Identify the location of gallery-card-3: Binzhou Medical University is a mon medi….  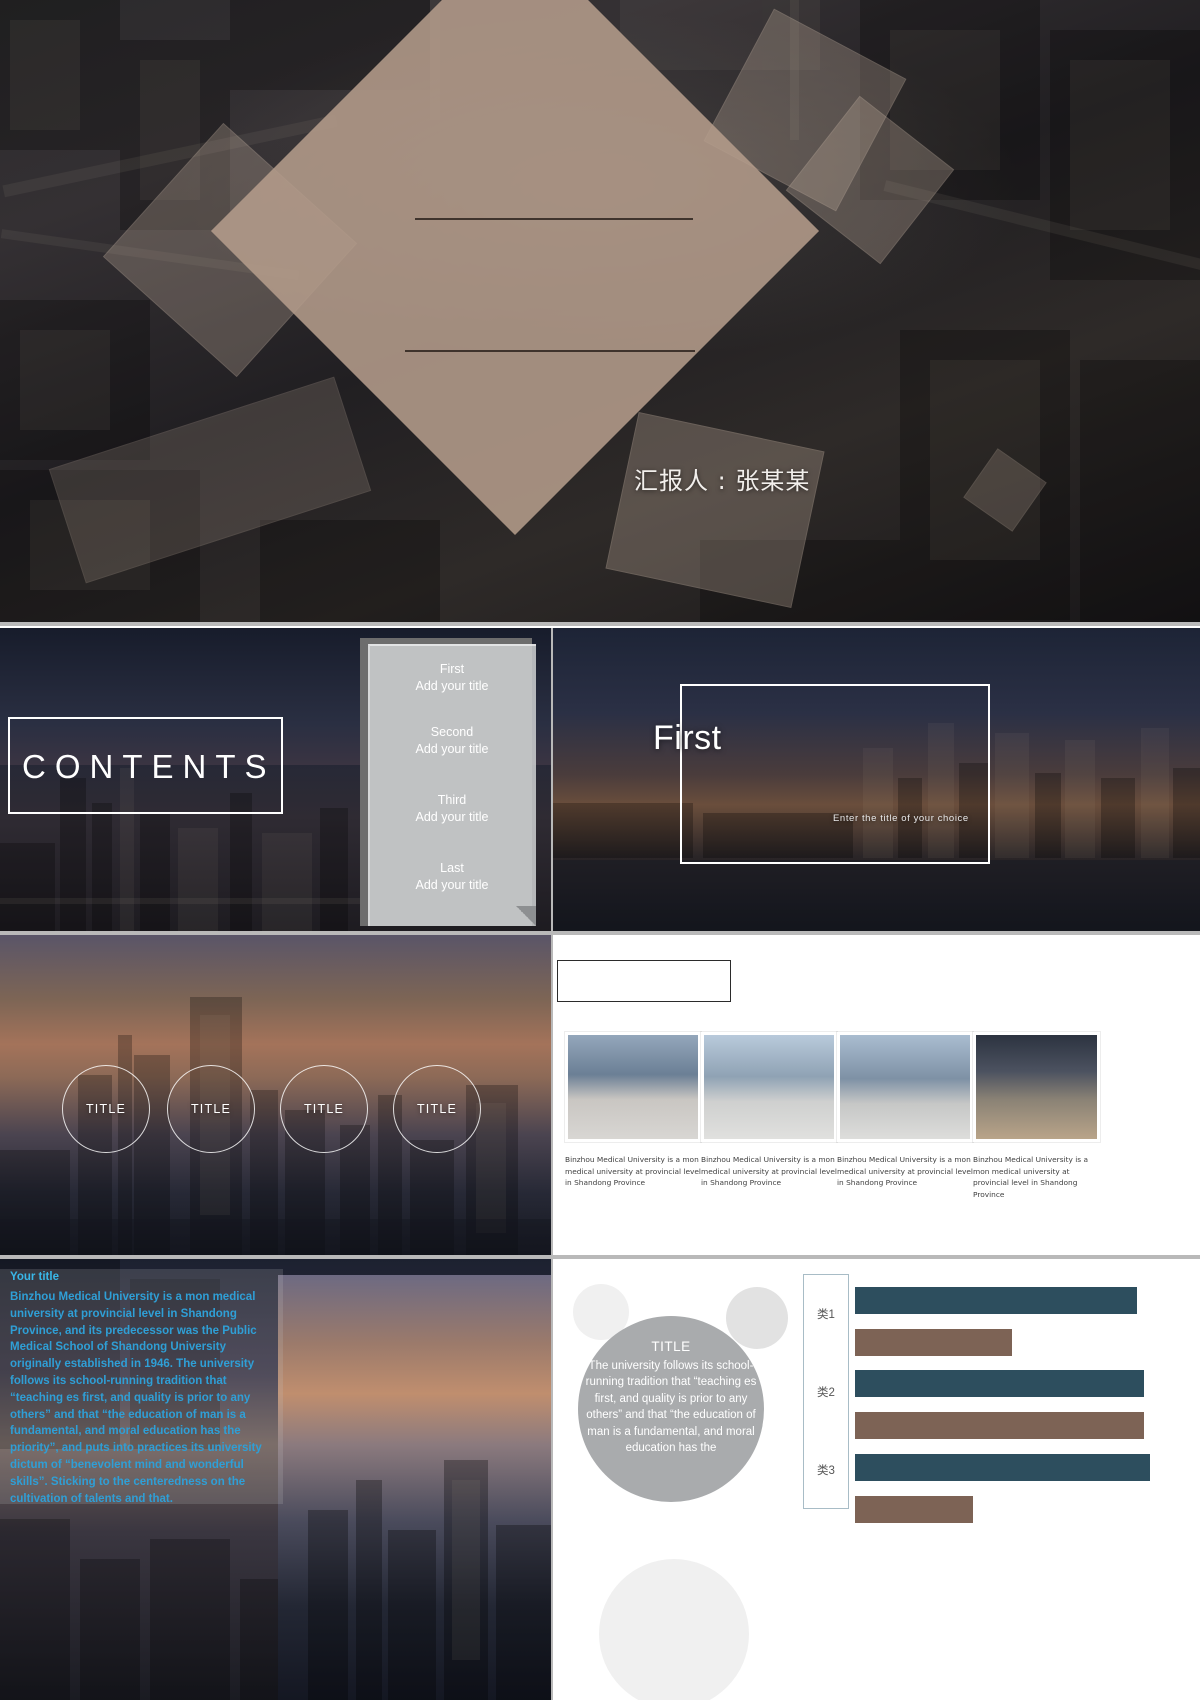
(905, 1110).